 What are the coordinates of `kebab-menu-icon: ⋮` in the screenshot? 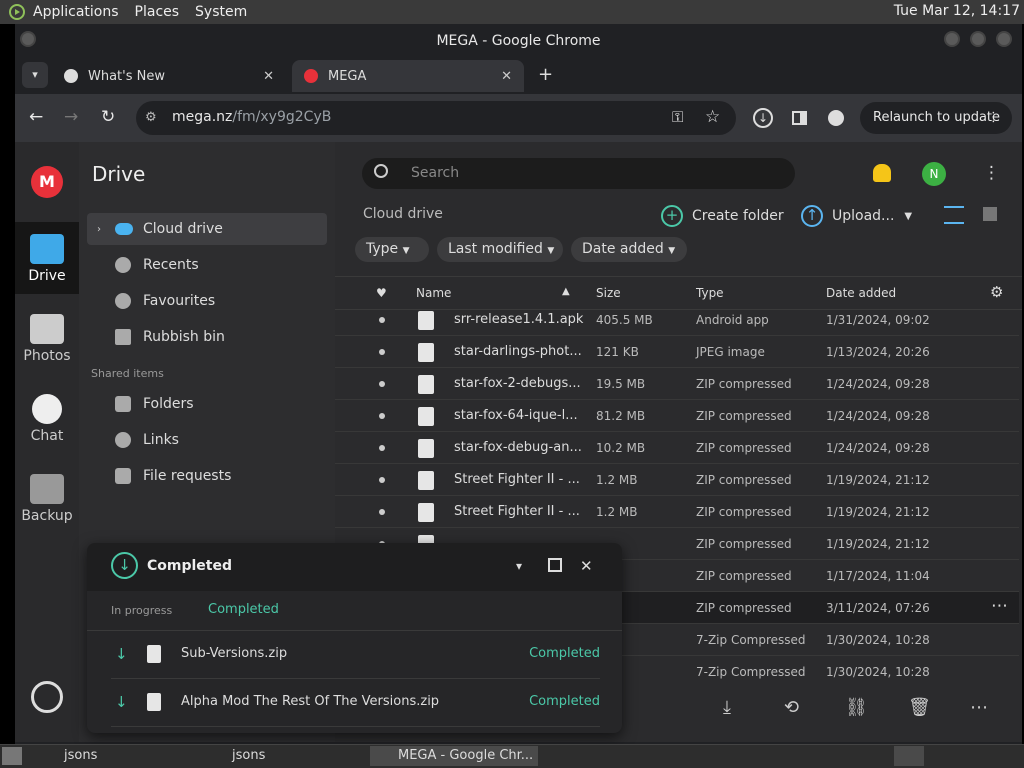 It's located at (993, 118).